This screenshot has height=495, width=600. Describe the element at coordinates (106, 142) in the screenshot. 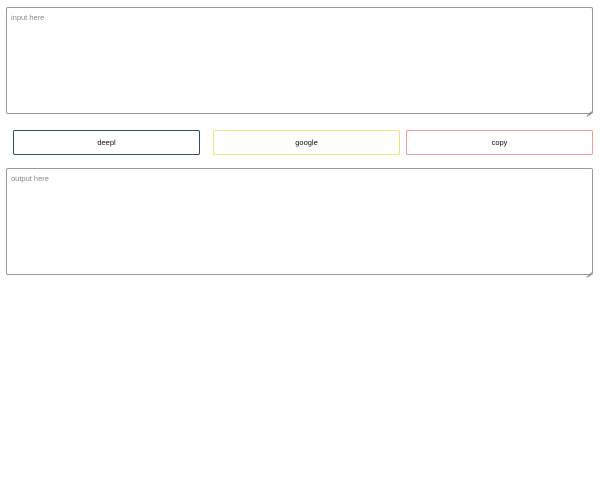

I see `deepl-button: deepl` at that location.